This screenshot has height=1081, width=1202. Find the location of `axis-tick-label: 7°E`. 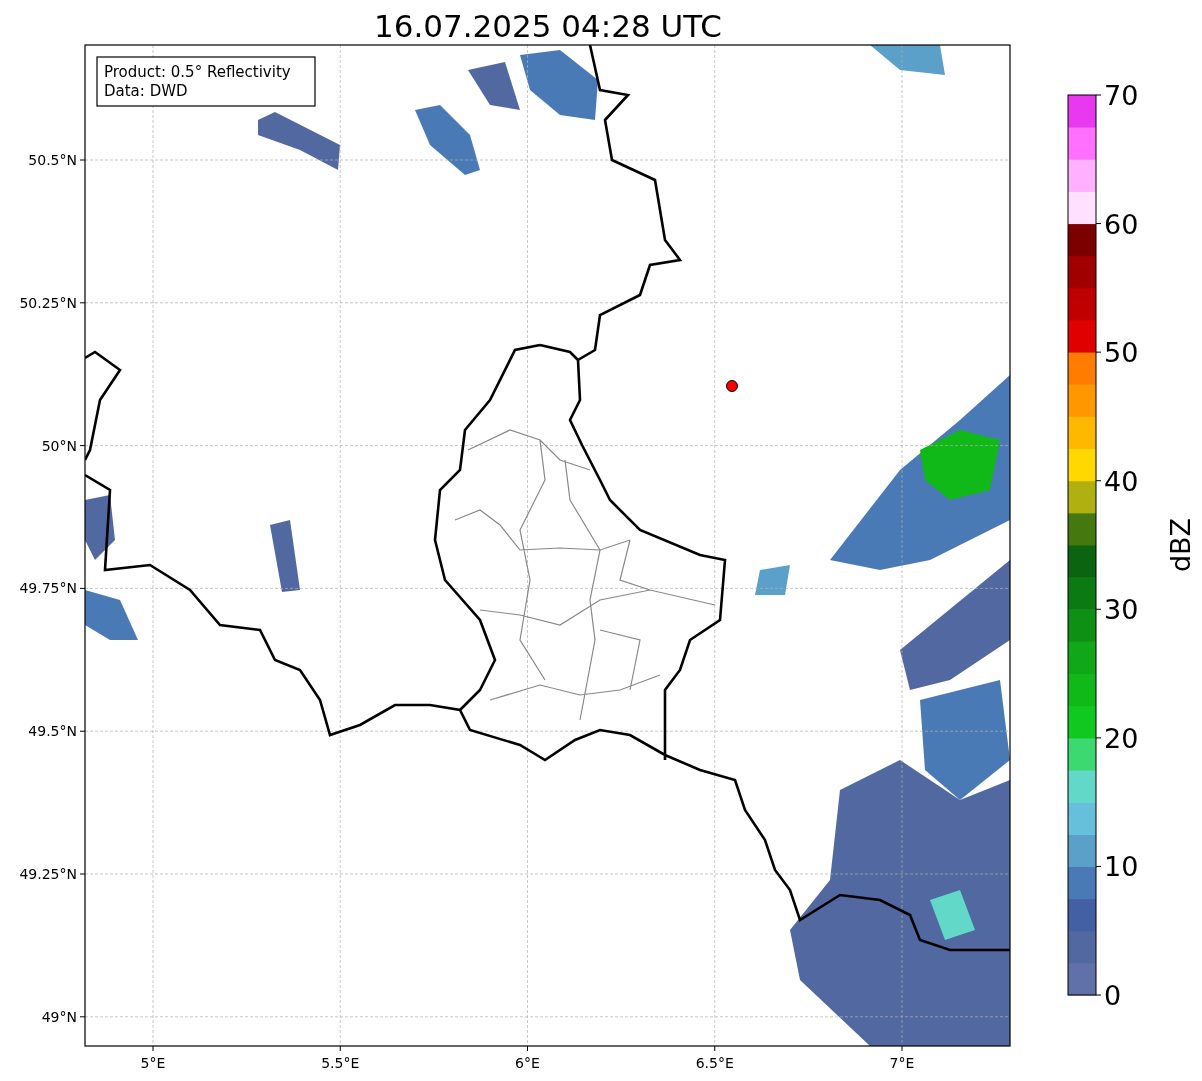

axis-tick-label: 7°E is located at coordinates (902, 1063).